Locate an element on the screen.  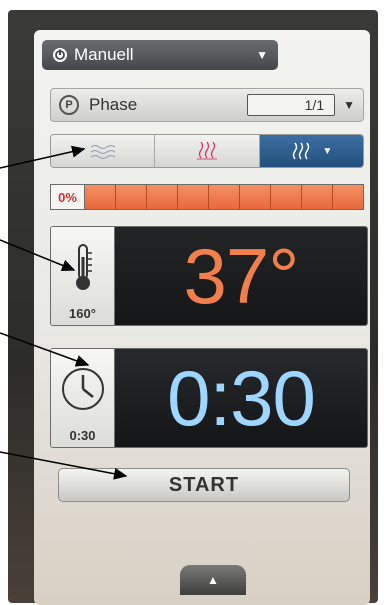
mode-combi is located at coordinates (207, 151).